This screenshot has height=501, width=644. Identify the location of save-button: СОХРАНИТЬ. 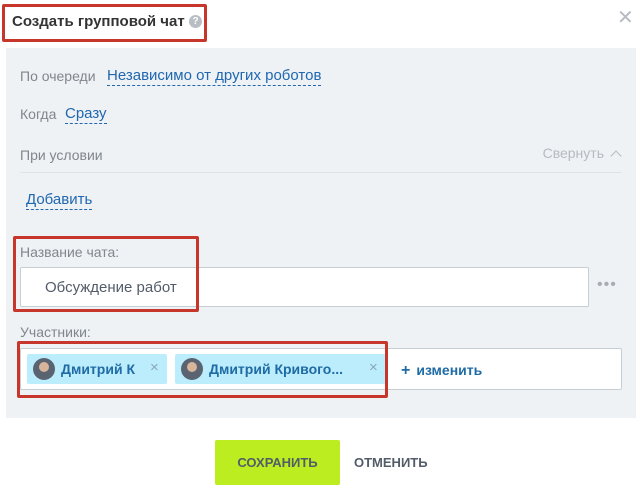
(277, 462).